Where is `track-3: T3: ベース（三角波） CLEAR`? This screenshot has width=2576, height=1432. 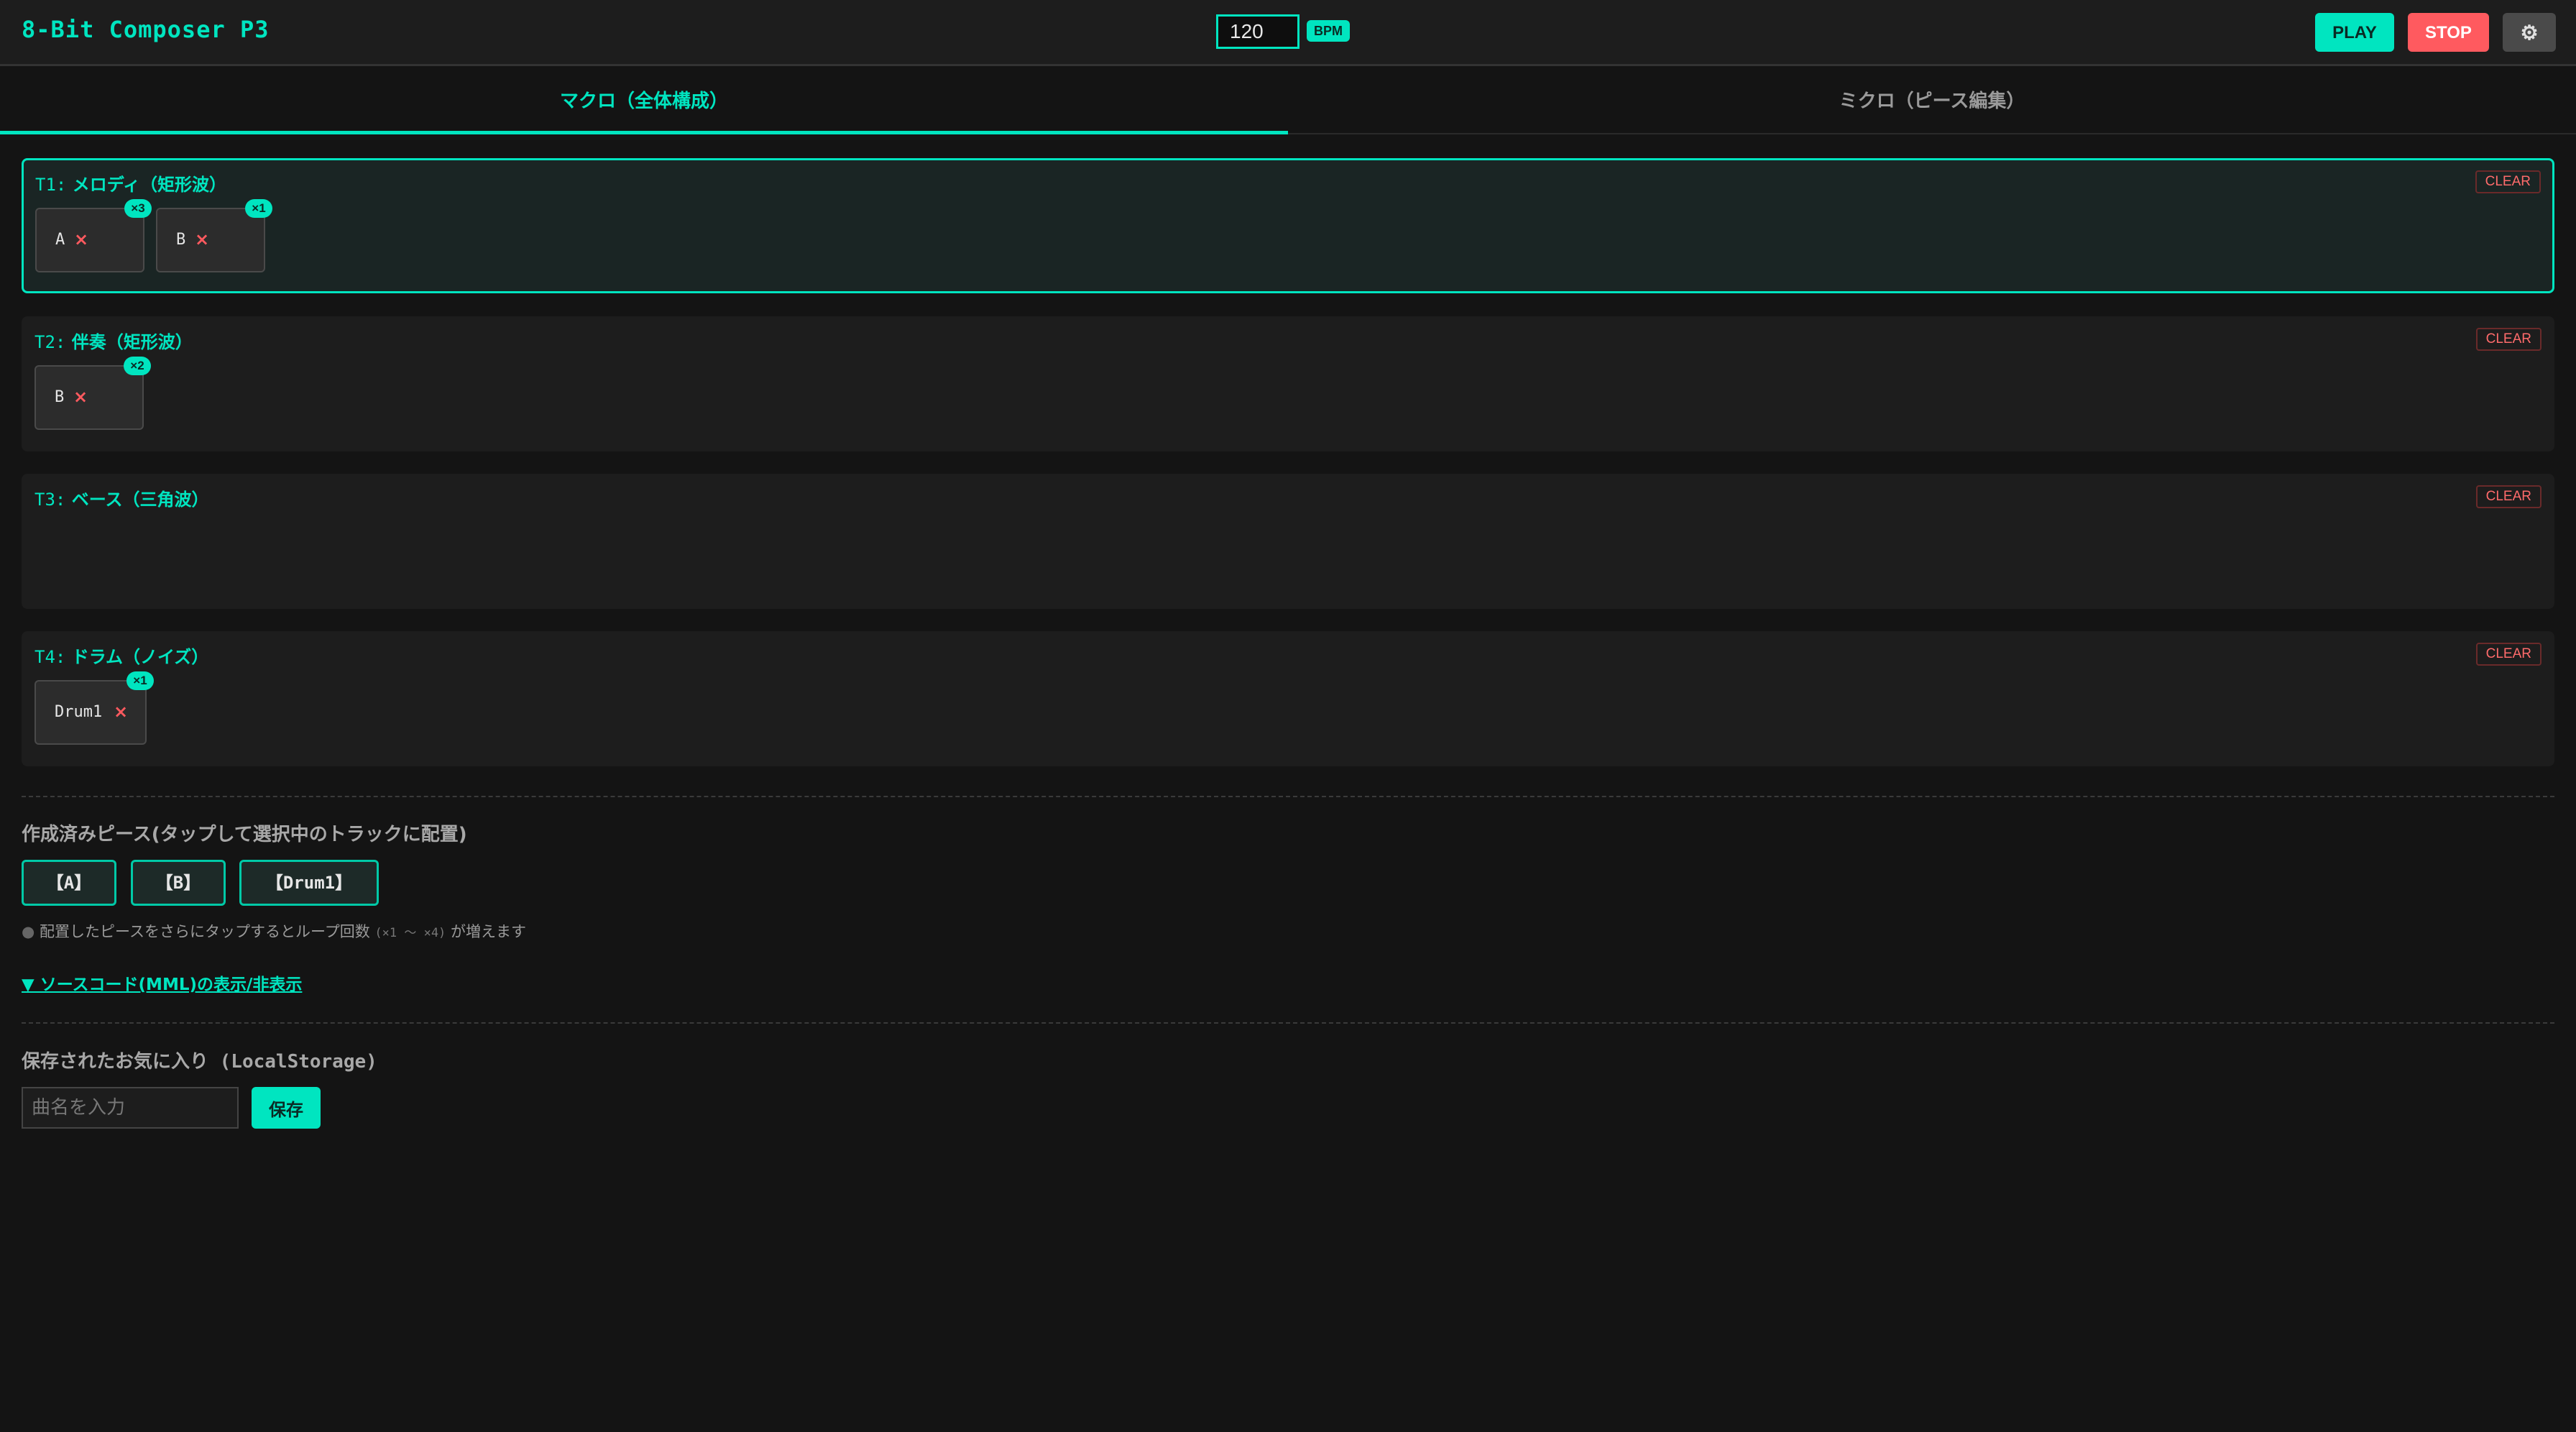 track-3: T3: ベース（三角波） CLEAR is located at coordinates (1288, 541).